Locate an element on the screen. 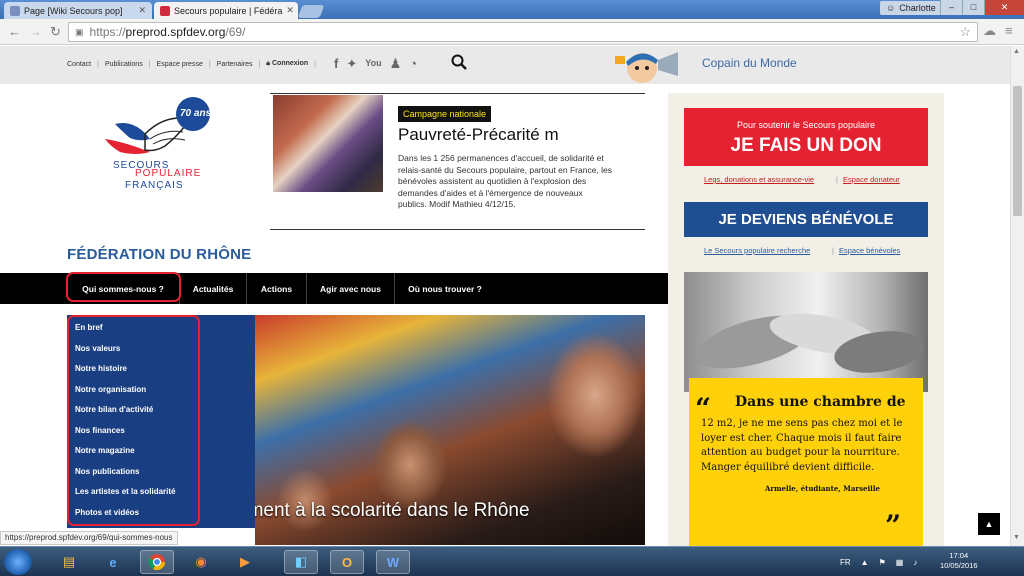 The width and height of the screenshot is (1024, 576). copain-du-monde-link: Copain du Monde is located at coordinates (749, 63).